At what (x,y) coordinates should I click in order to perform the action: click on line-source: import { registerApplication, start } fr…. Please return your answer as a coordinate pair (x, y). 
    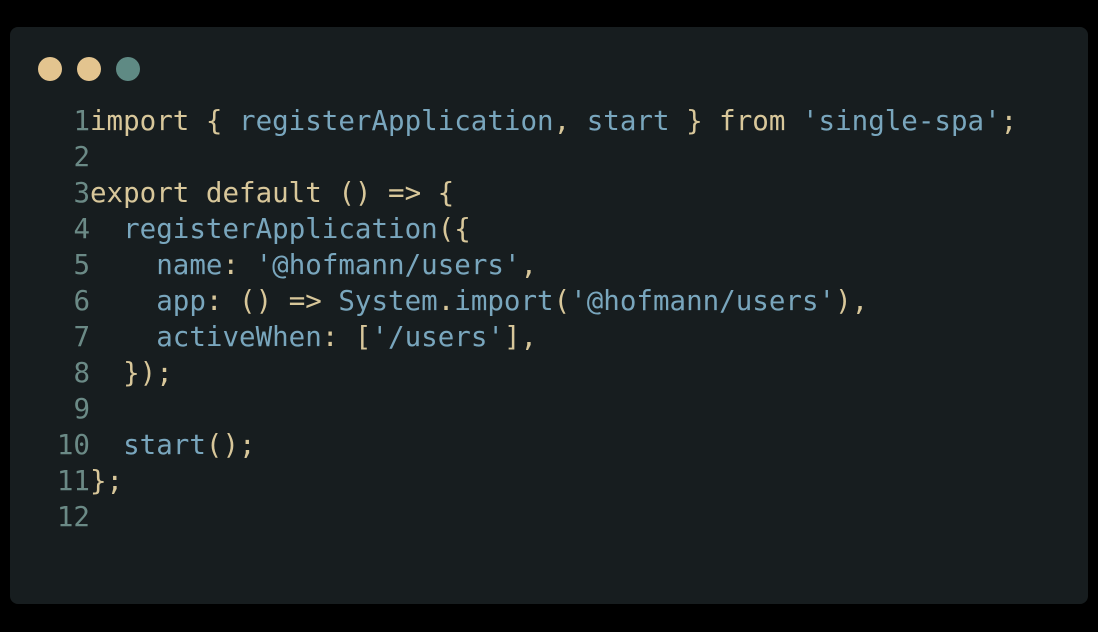
    Looking at the image, I should click on (553, 121).